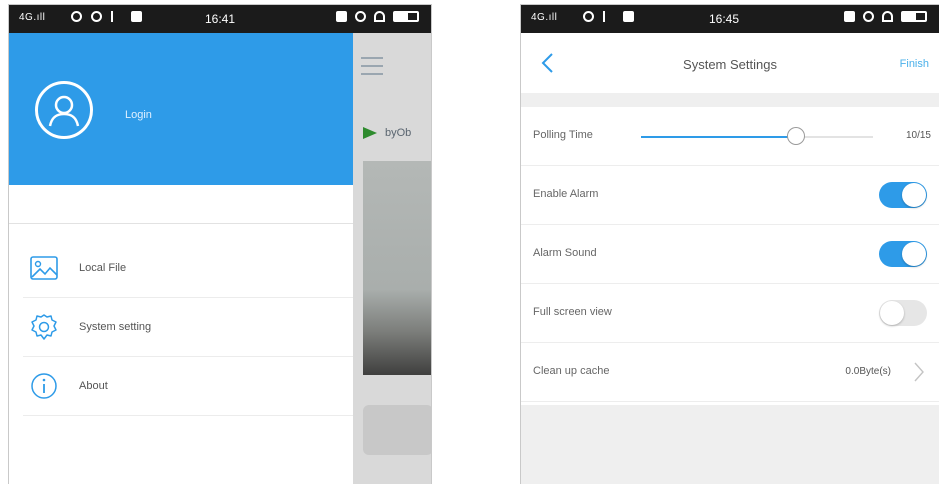 This screenshot has width=939, height=484. Describe the element at coordinates (181, 223) in the screenshot. I see `divider` at that location.